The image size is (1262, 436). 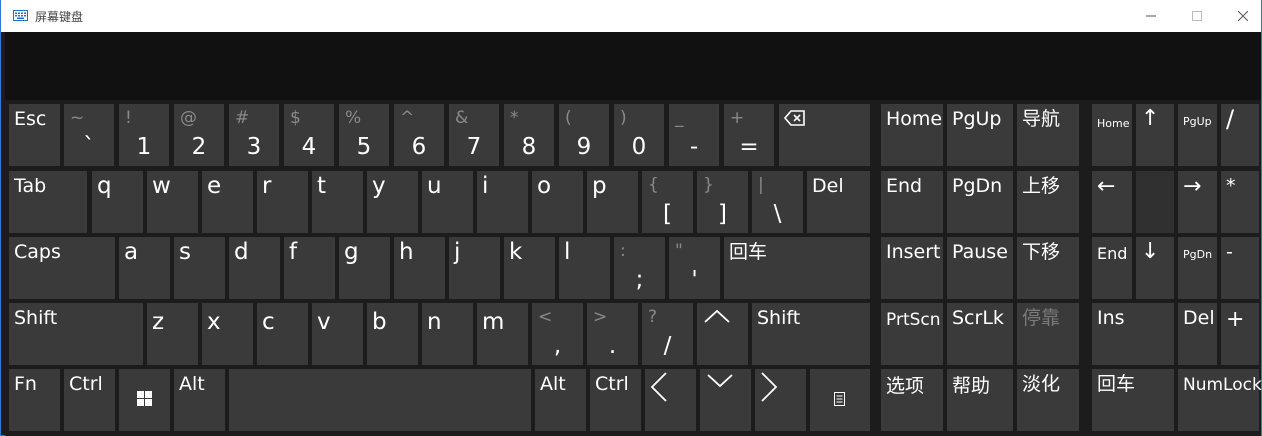 I want to click on minimize-button, so click(x=1151, y=16).